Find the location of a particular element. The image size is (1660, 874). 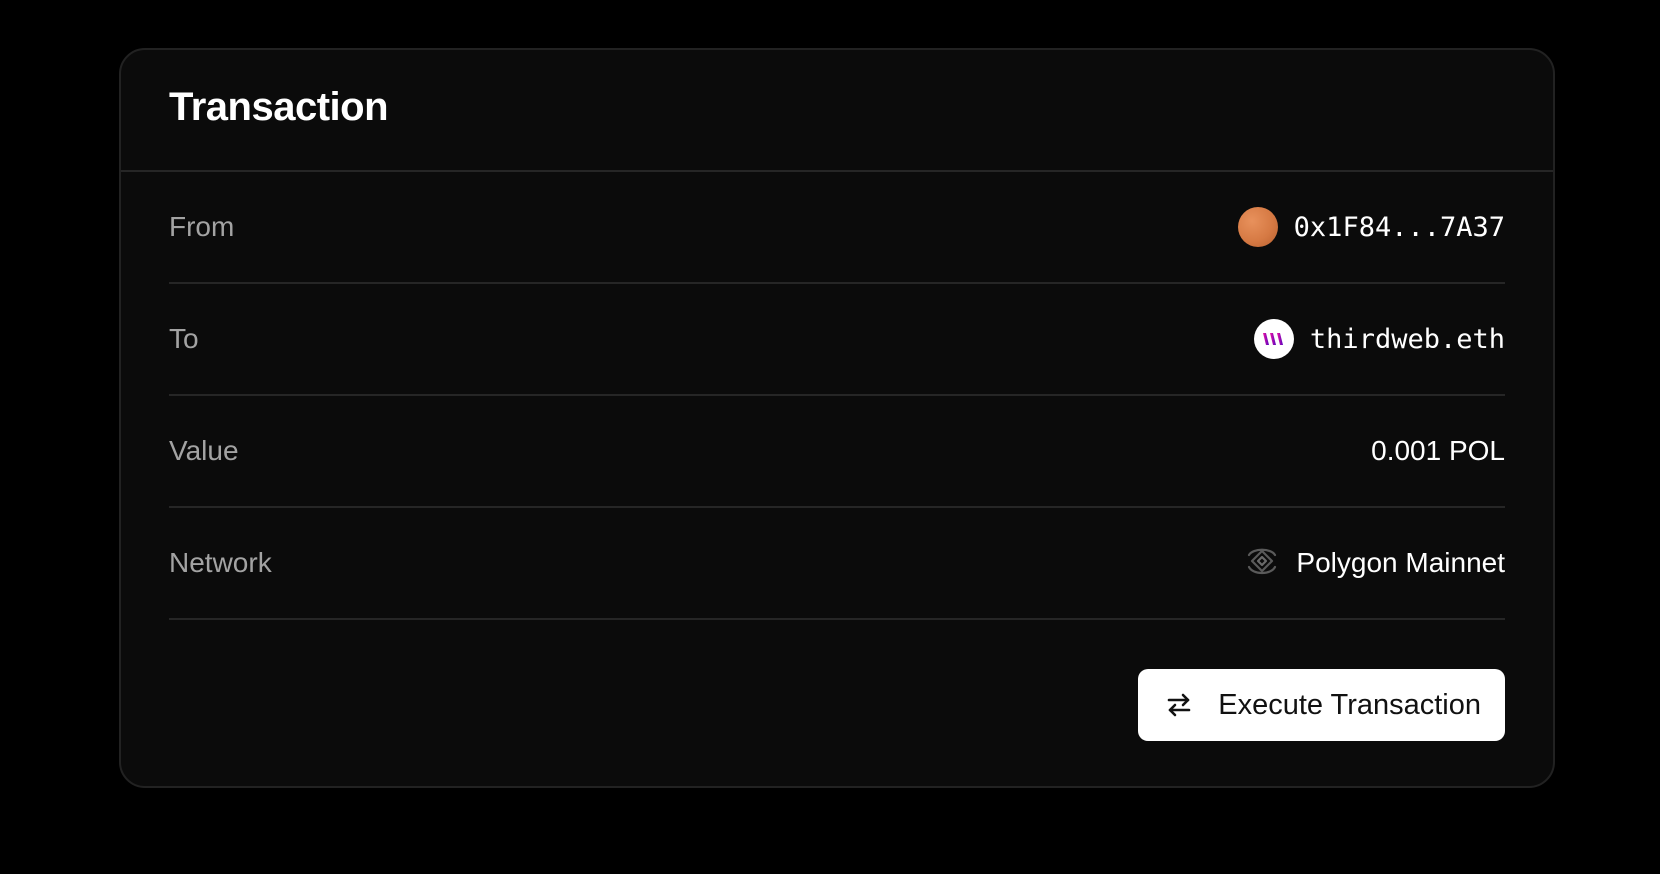

polygon-network-icon is located at coordinates (1262, 563).